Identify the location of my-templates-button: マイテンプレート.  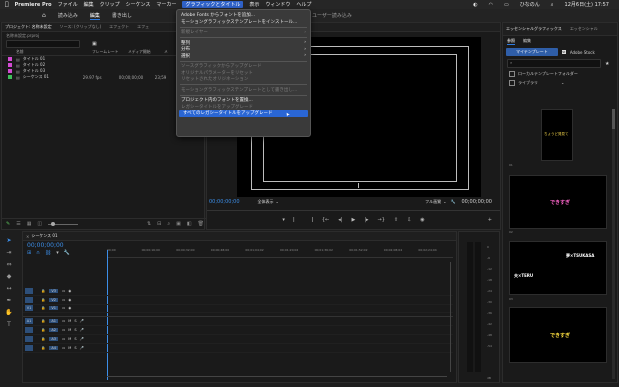
(532, 52).